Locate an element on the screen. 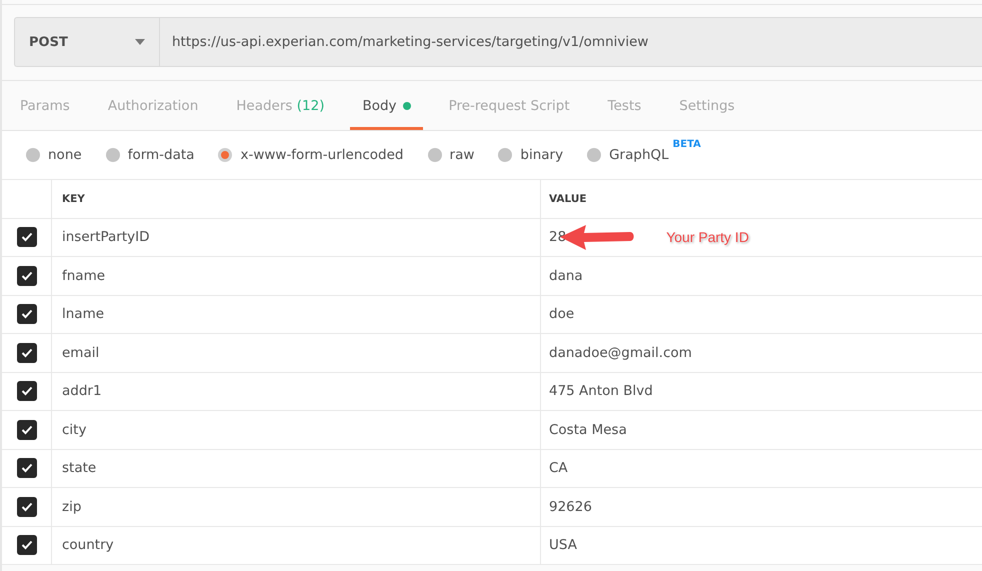 The width and height of the screenshot is (982, 571). table-cell: USA is located at coordinates (563, 545).